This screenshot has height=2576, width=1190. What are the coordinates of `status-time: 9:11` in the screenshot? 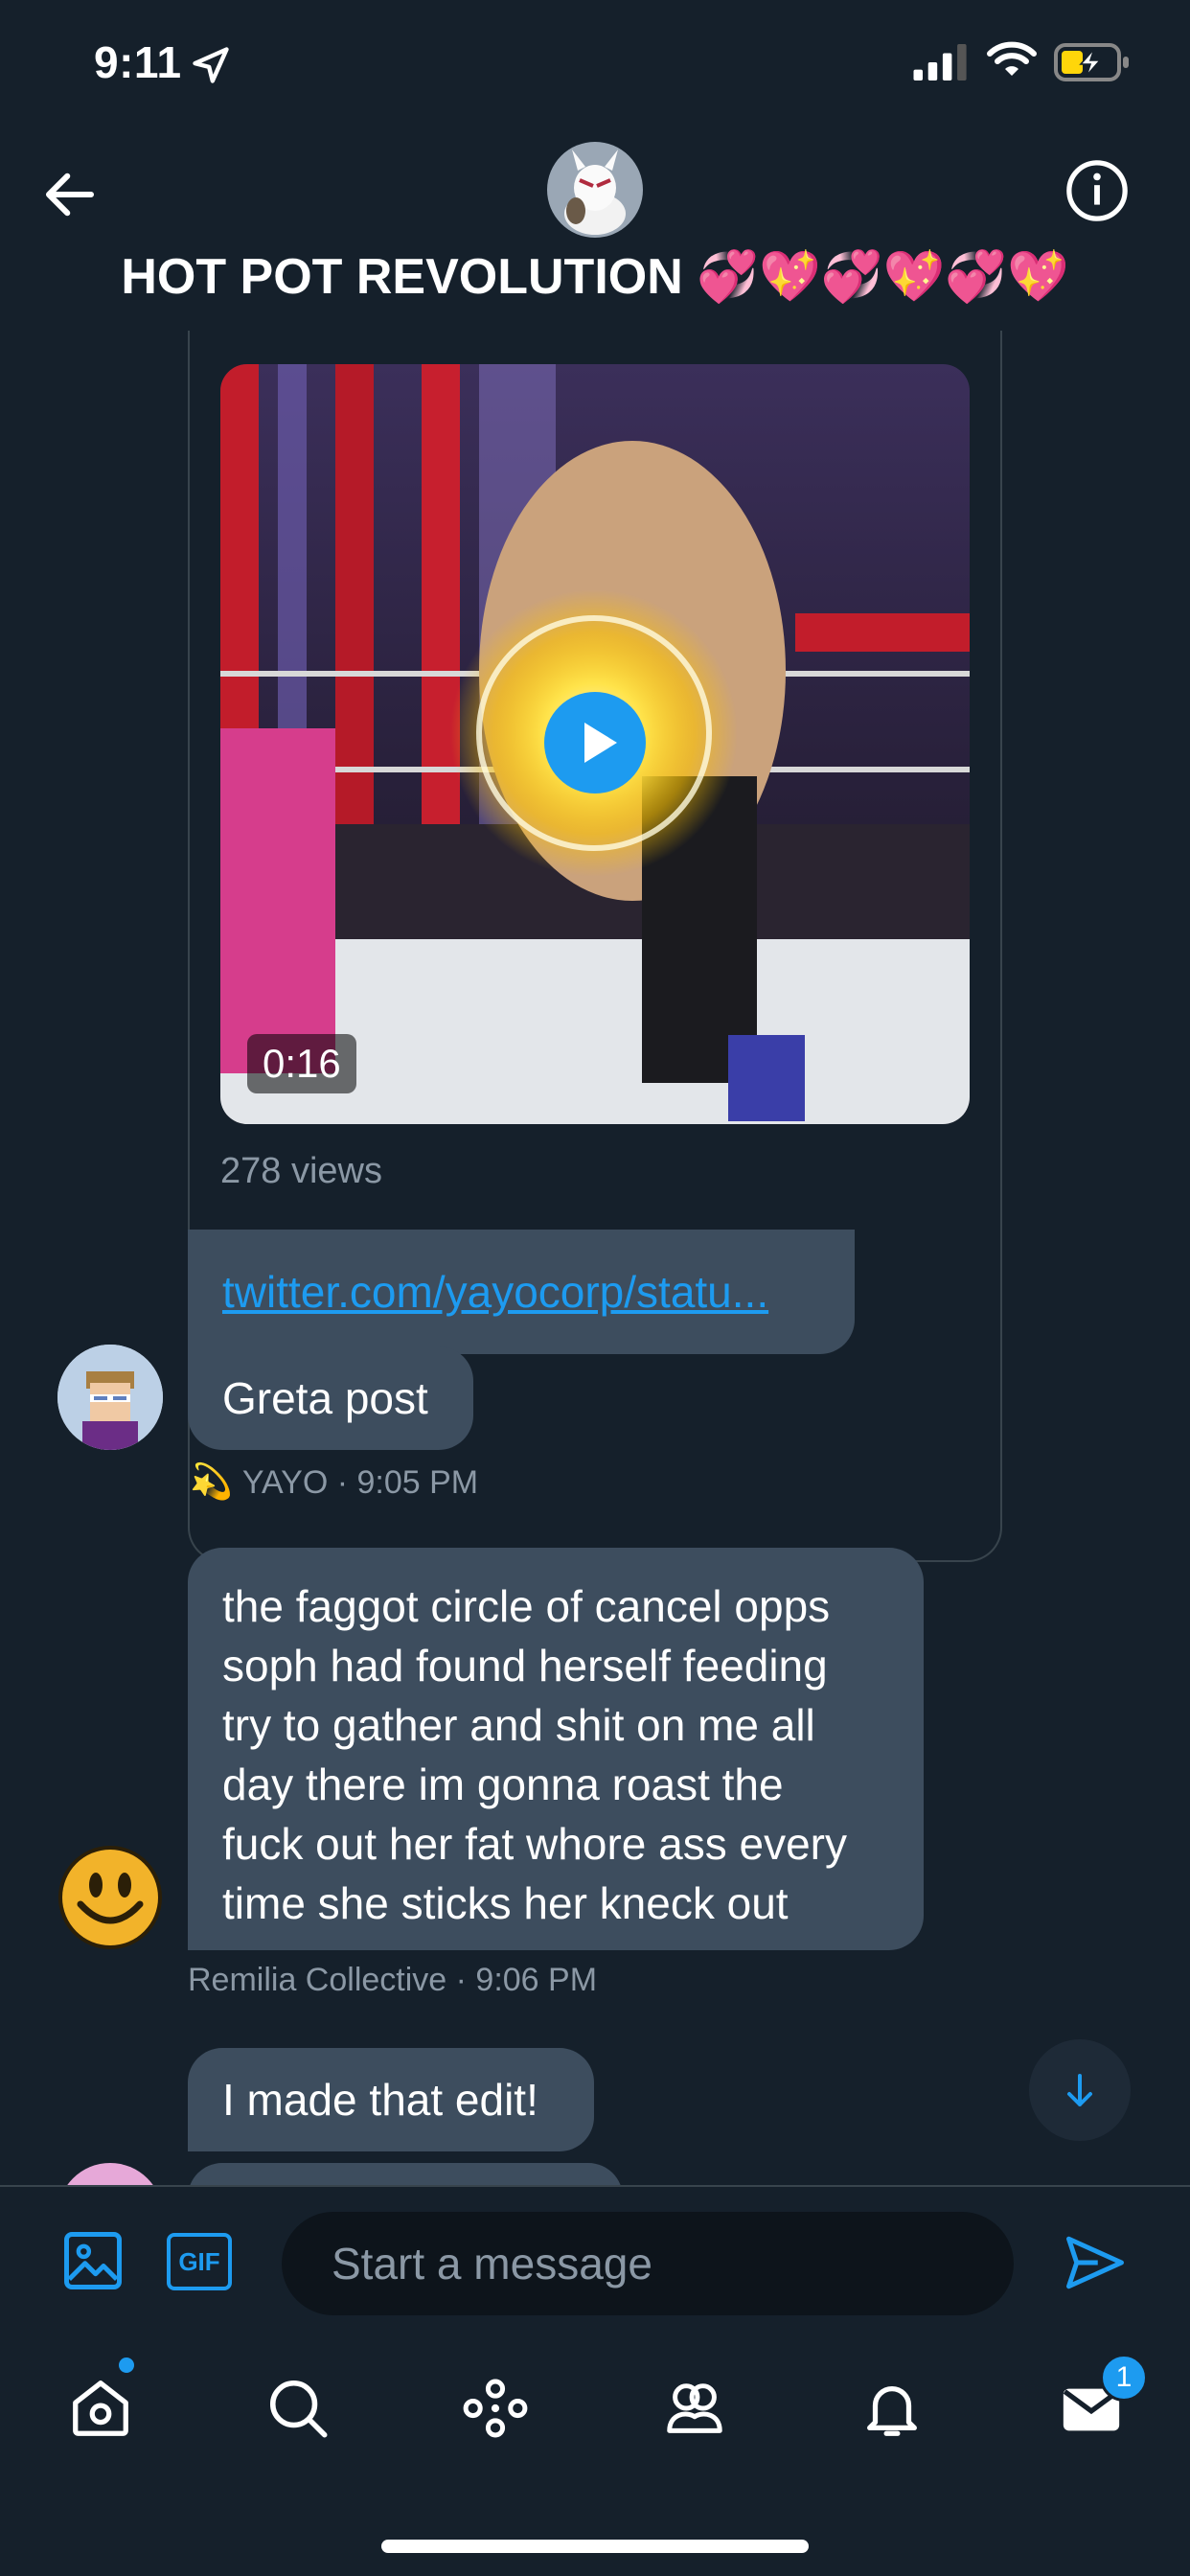 It's located at (138, 62).